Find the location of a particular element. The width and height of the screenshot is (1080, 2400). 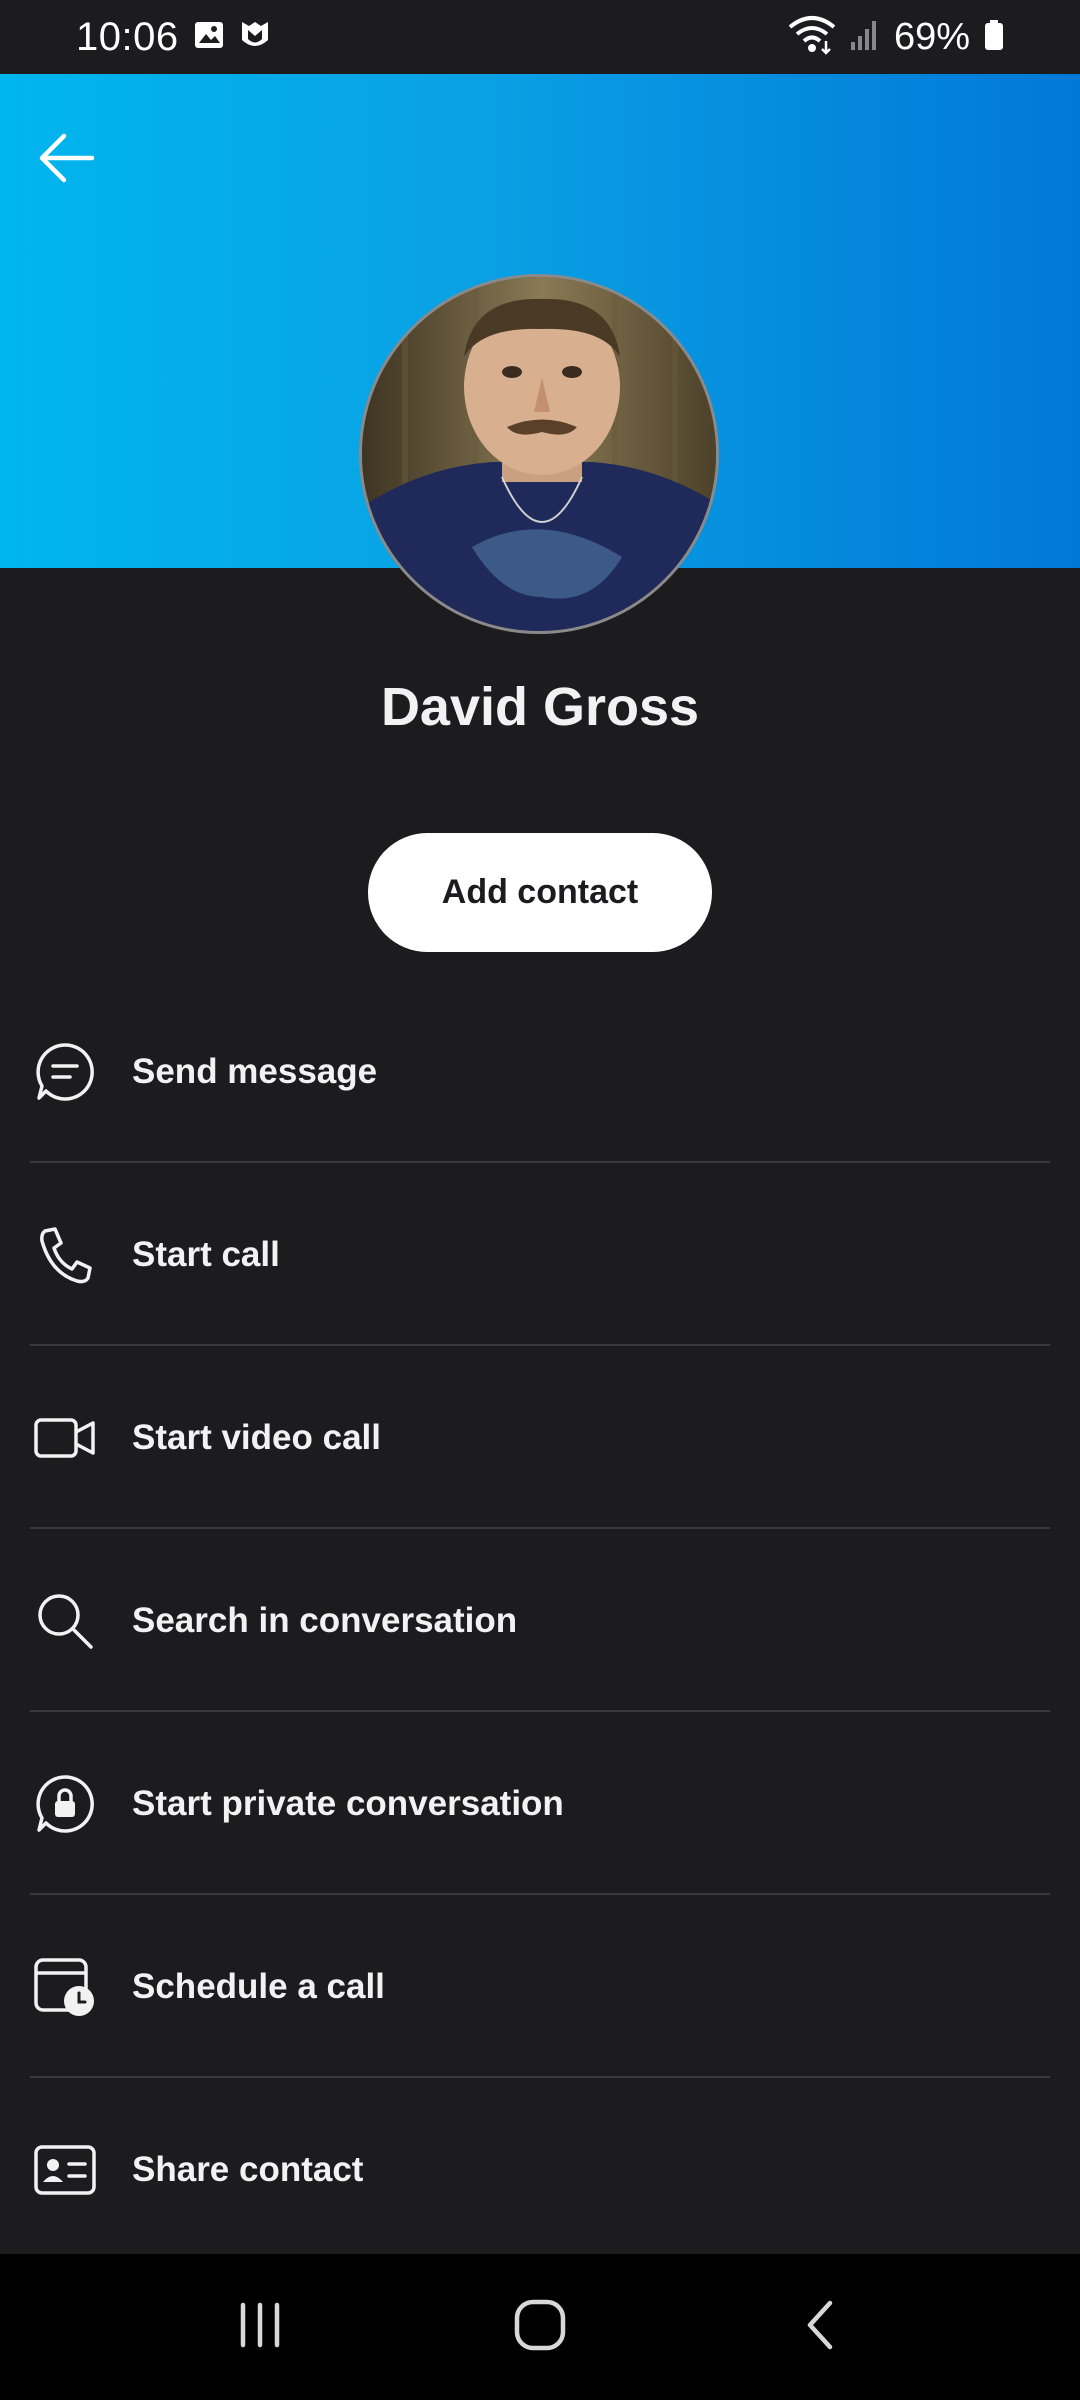

back-button is located at coordinates (66, 160).